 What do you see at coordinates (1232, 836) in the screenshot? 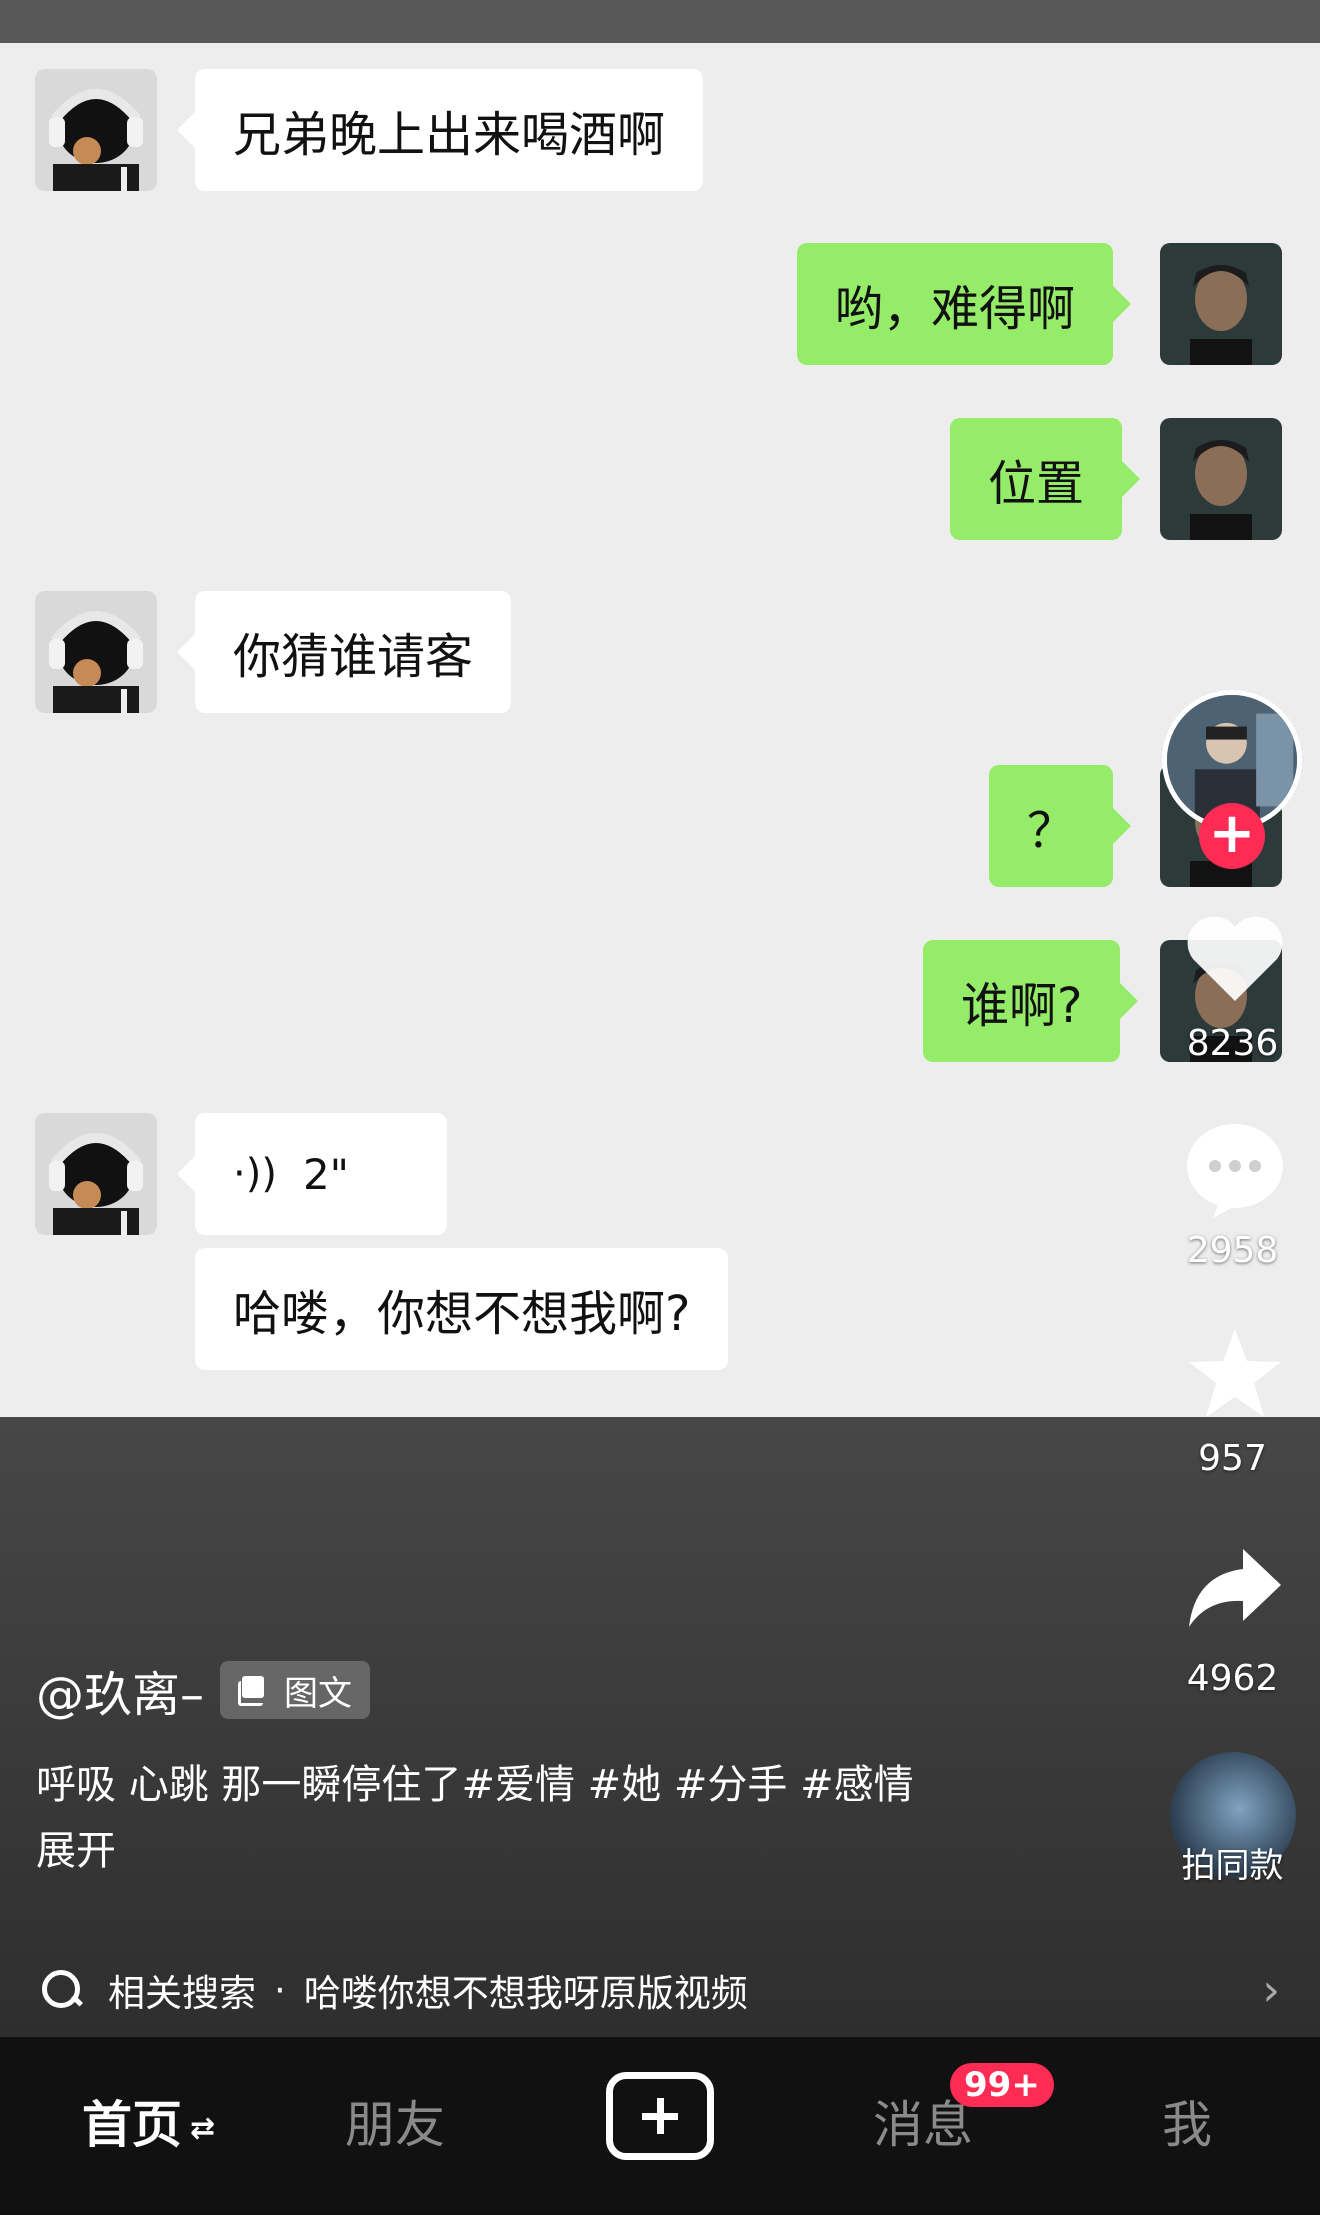
I see `follow-plus-button: +` at bounding box center [1232, 836].